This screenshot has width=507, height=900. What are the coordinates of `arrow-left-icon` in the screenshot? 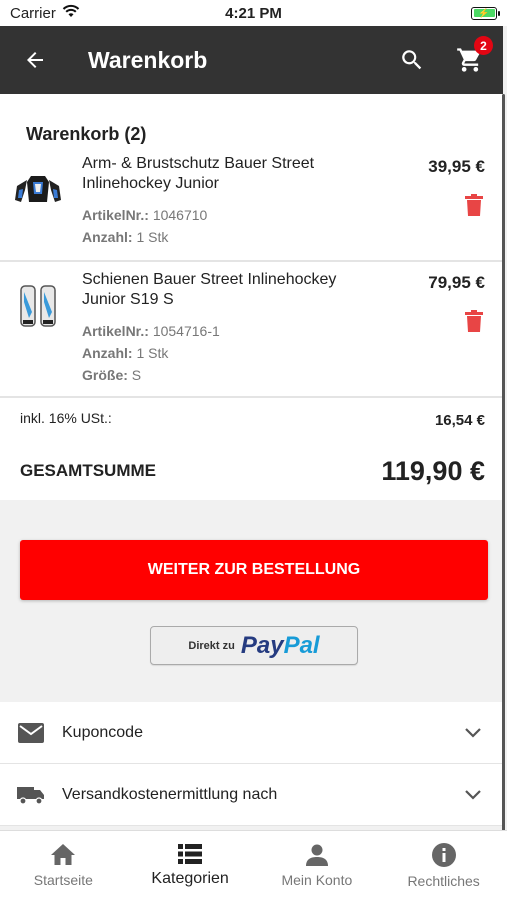 It's located at (35, 60).